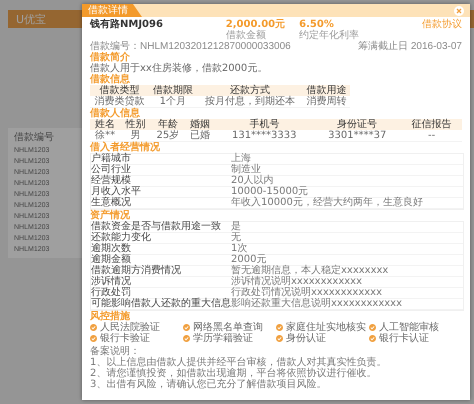  What do you see at coordinates (120, 90) in the screenshot?
I see `column-header: 借款类型` at bounding box center [120, 90].